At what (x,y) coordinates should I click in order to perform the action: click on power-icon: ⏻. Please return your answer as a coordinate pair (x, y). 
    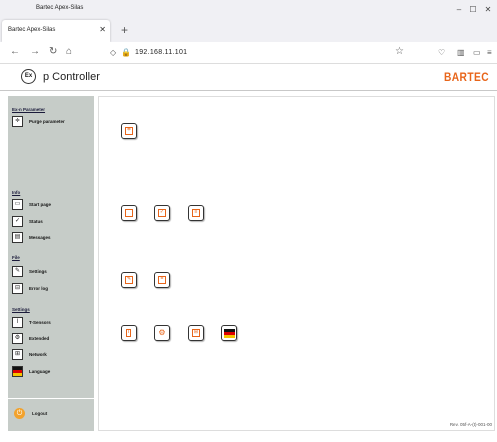
    Looking at the image, I should click on (19, 413).